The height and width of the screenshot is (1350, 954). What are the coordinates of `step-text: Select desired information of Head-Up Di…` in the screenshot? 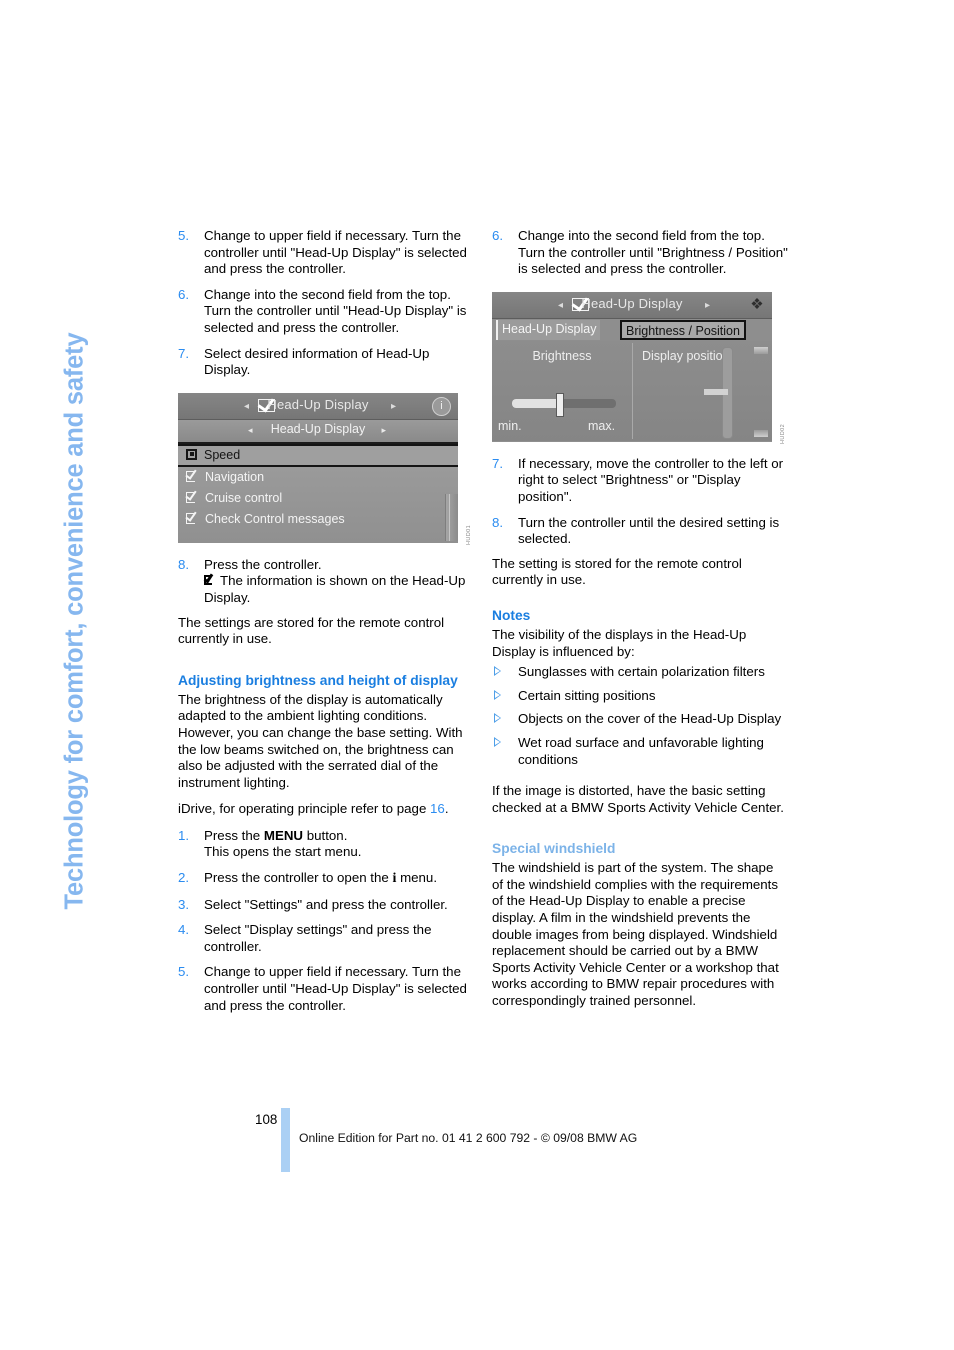 It's located at (317, 361).